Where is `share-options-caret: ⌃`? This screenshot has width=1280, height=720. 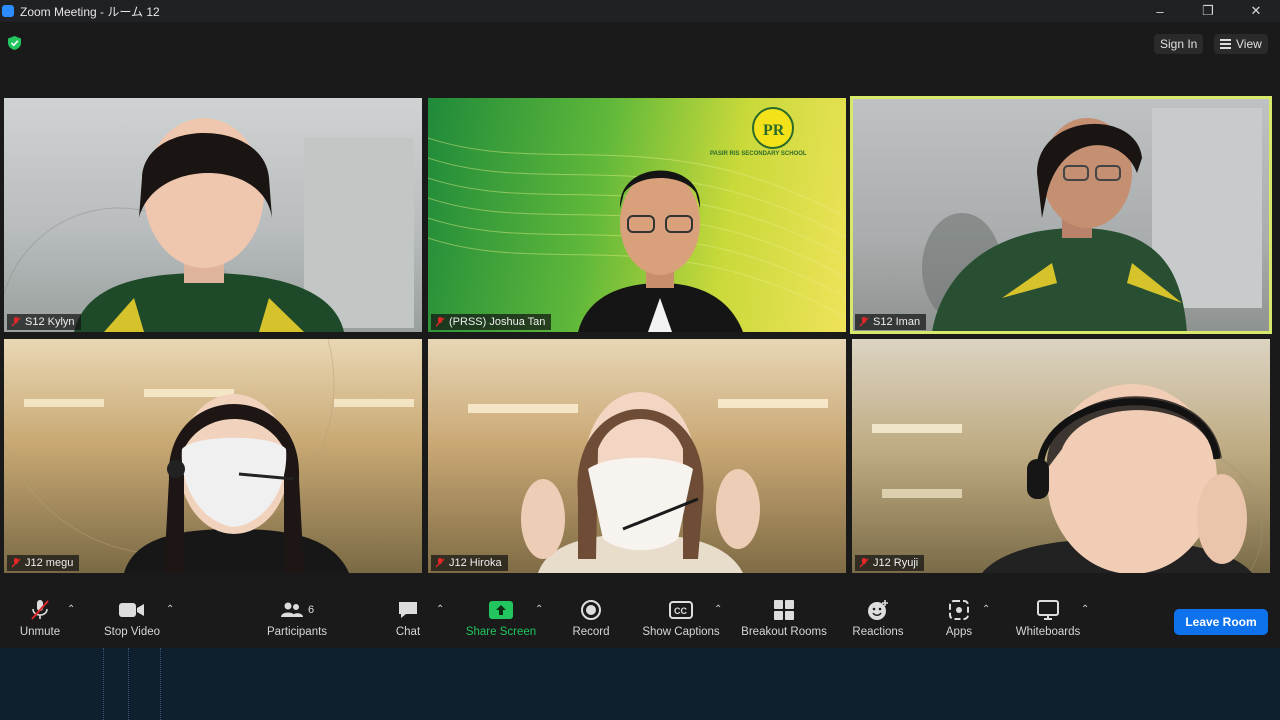
share-options-caret: ⌃ is located at coordinates (539, 609).